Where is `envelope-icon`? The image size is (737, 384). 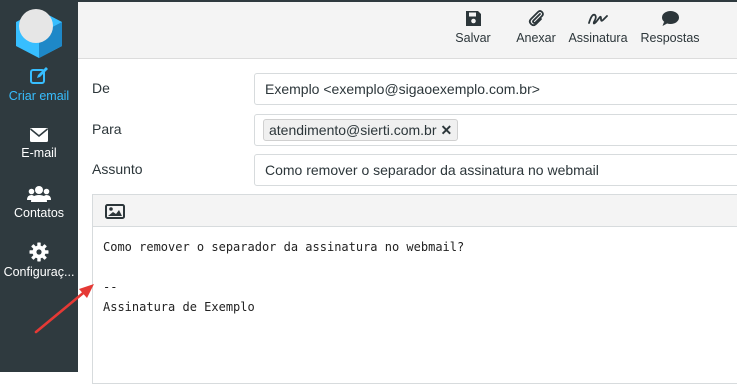
envelope-icon is located at coordinates (39, 135).